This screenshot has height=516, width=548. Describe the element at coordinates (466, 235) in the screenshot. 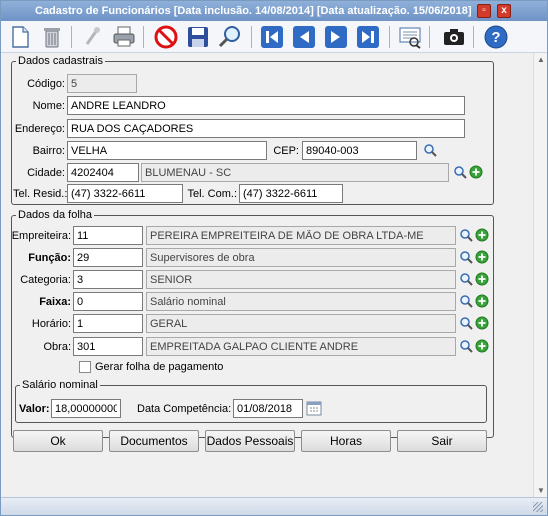

I see `empreiteira-search-icon` at that location.